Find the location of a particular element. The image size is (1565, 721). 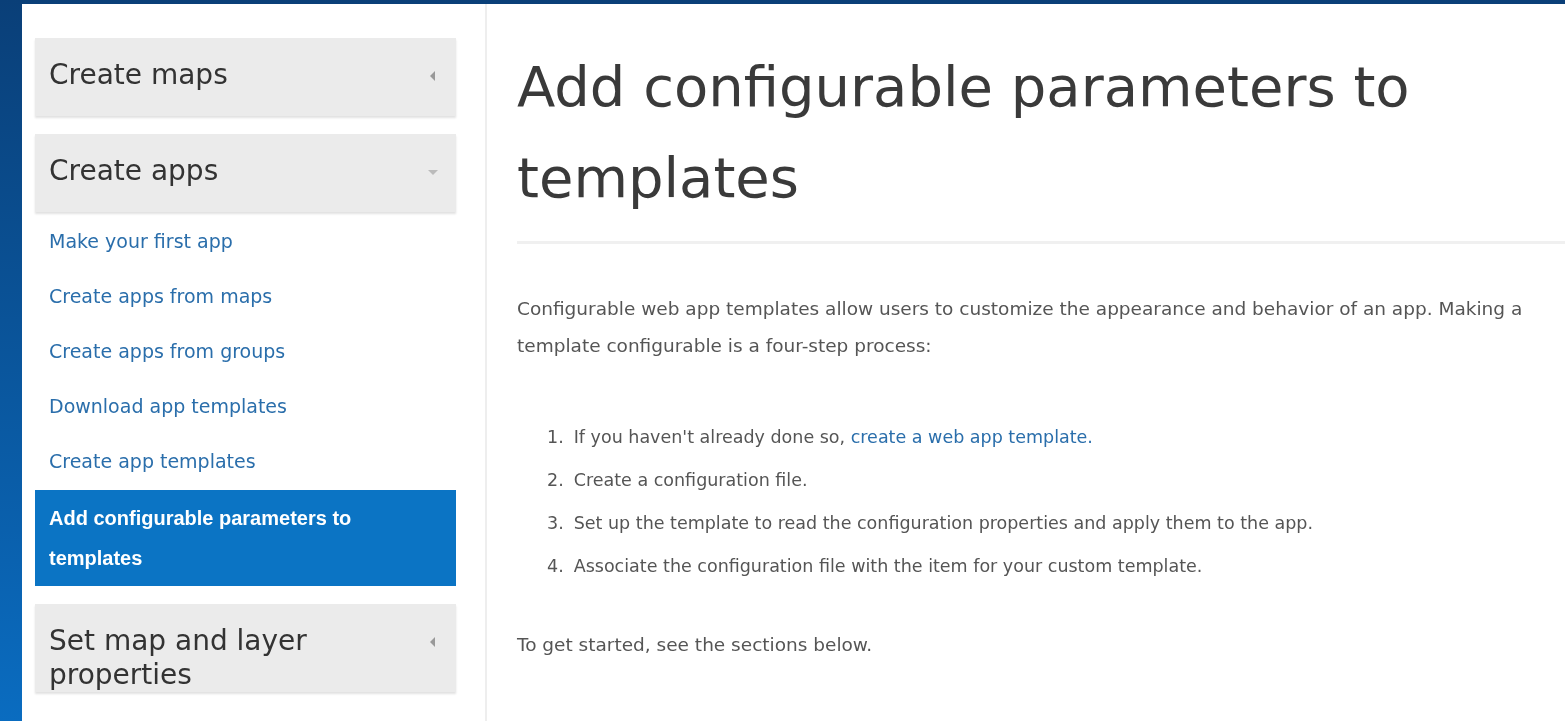

nav-link: Create app templates is located at coordinates (245, 462).